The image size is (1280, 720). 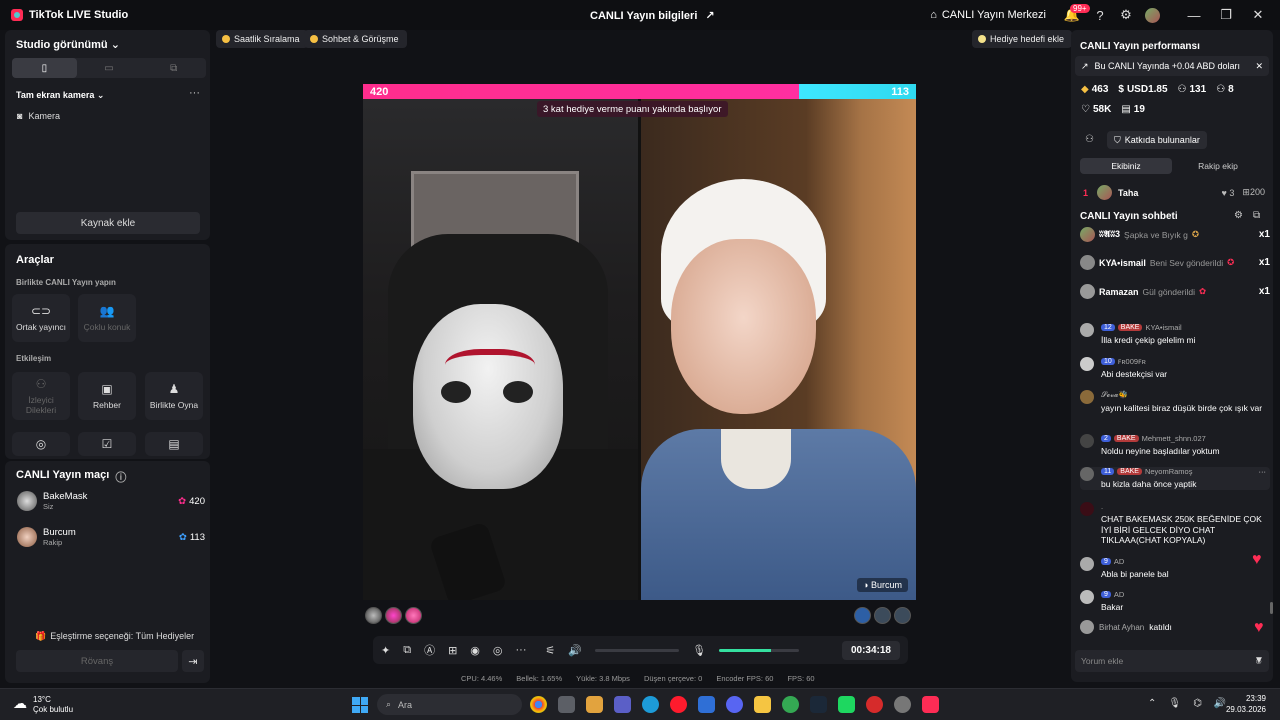 What do you see at coordinates (818, 704) in the screenshot?
I see `steam-icon` at bounding box center [818, 704].